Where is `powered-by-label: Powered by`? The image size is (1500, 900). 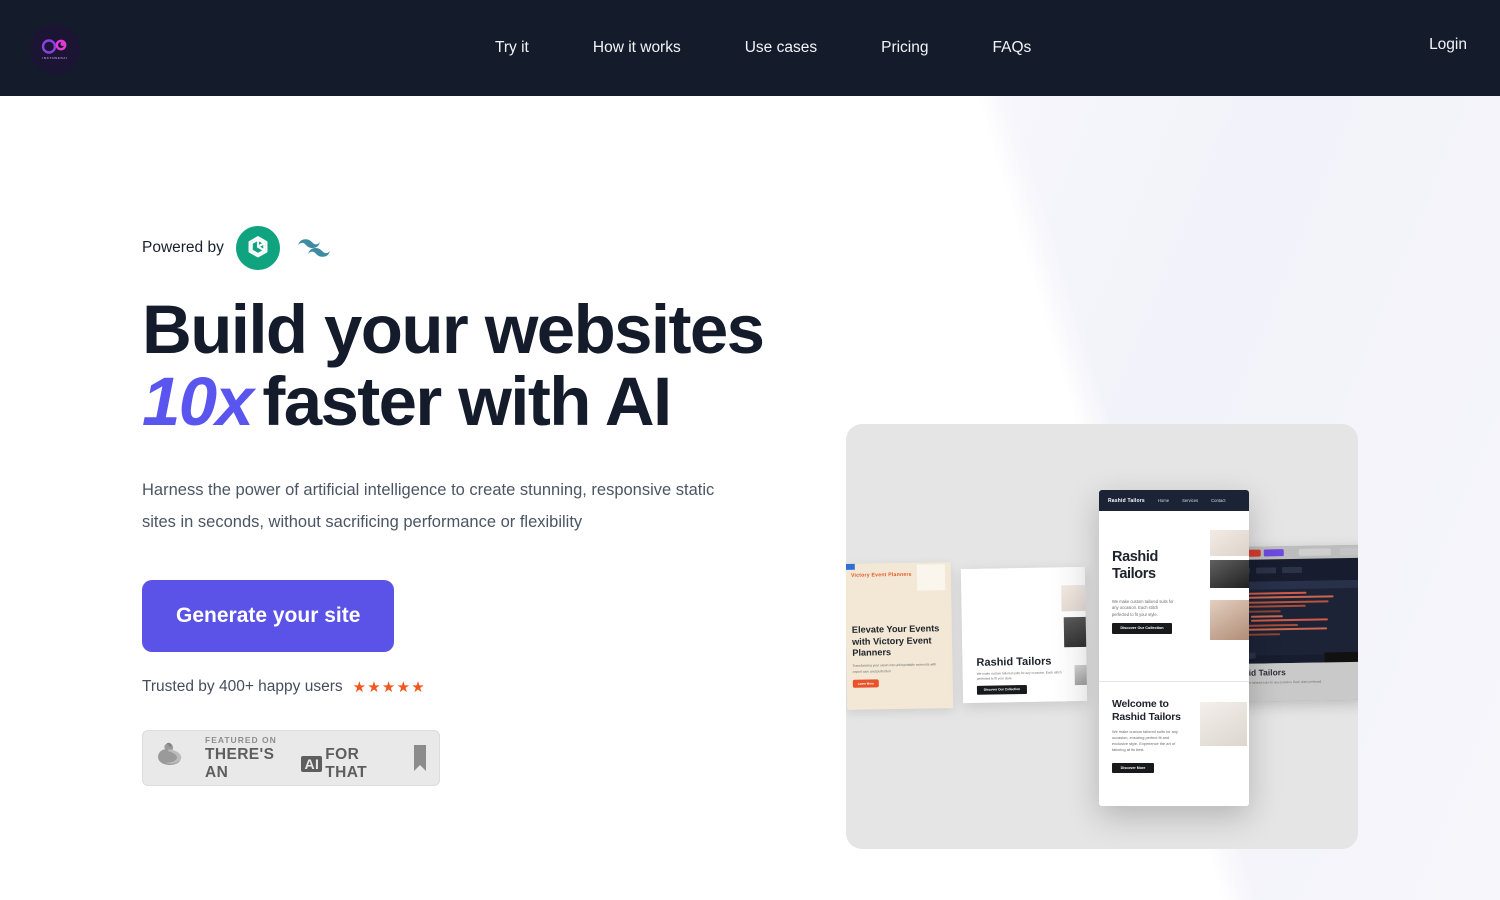 powered-by-label: Powered by is located at coordinates (183, 247).